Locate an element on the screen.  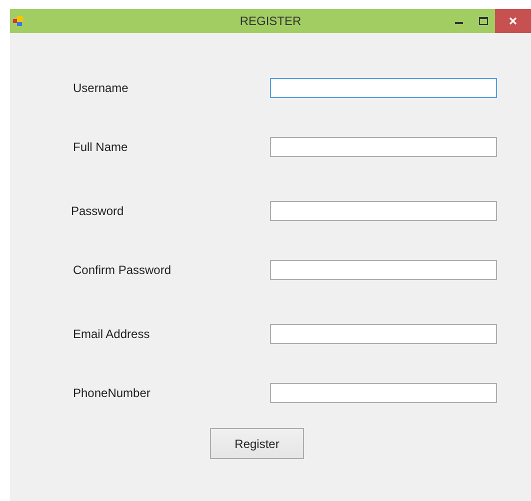
close-button is located at coordinates (513, 21).